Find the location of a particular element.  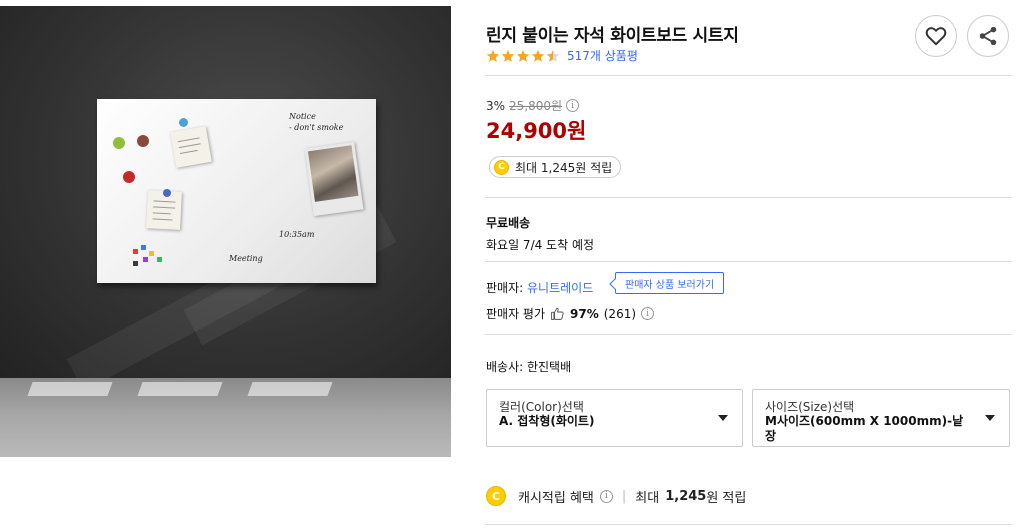

notice-handwriting: Notice - don't smoke is located at coordinates (316, 122).